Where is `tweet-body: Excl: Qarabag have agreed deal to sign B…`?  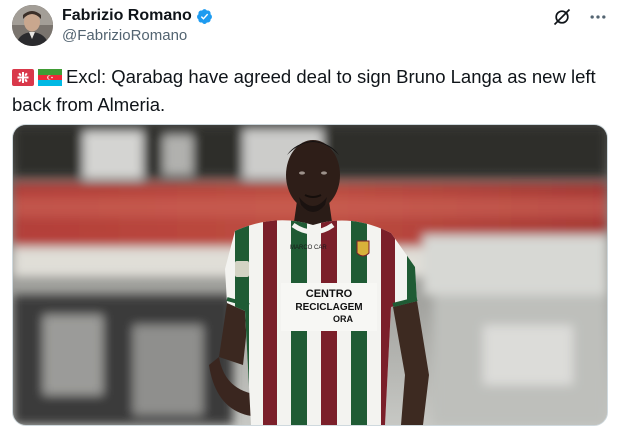 tweet-body: Excl: Qarabag have agreed deal to sign B… is located at coordinates (304, 90).